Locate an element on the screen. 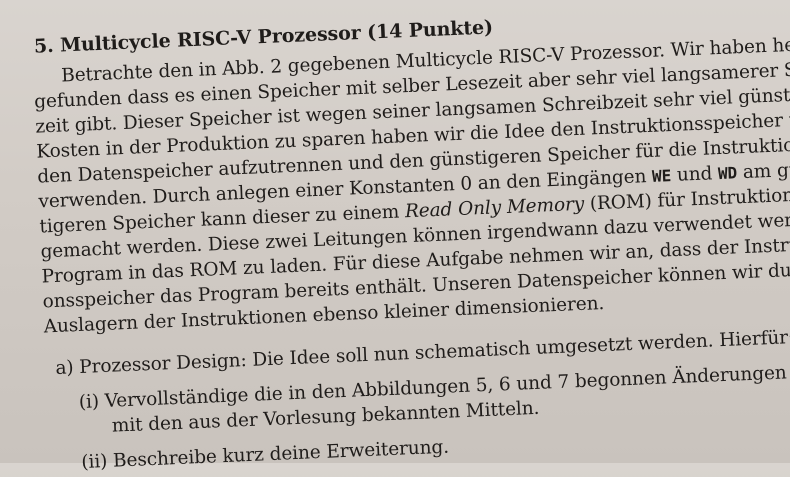  item-ii: (ii) Beschreibe kurz deine Erweiterung. is located at coordinates (265, 454).